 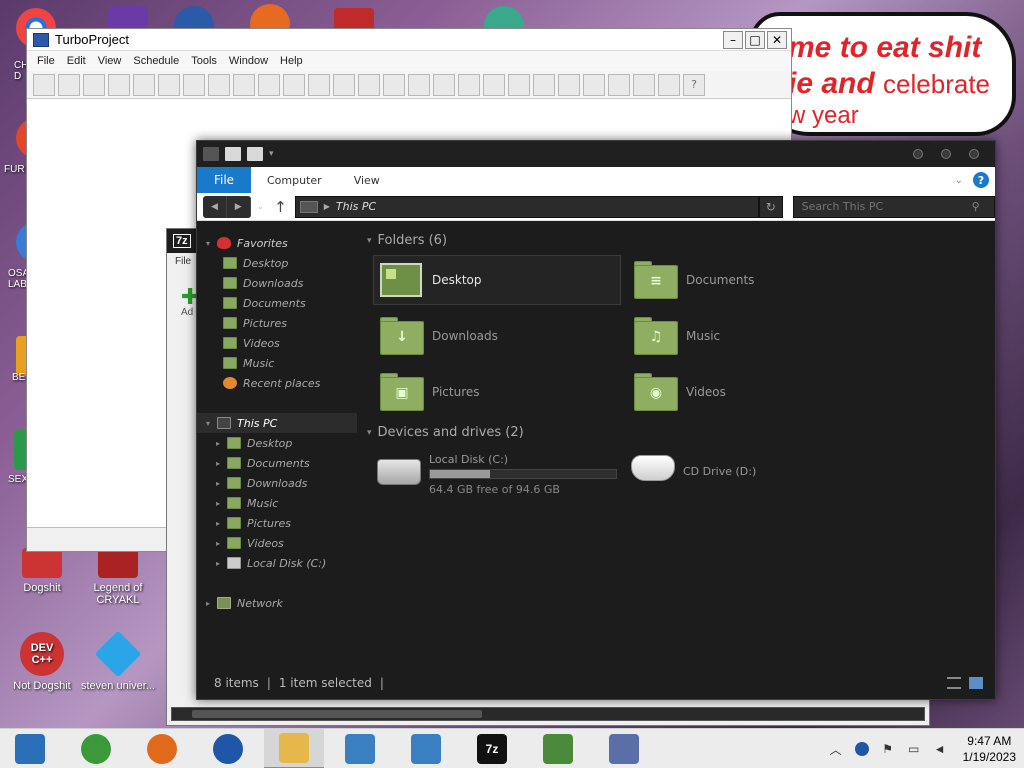 I want to click on devices-group-header: ▾ Devices and drives (2), so click(x=445, y=432).